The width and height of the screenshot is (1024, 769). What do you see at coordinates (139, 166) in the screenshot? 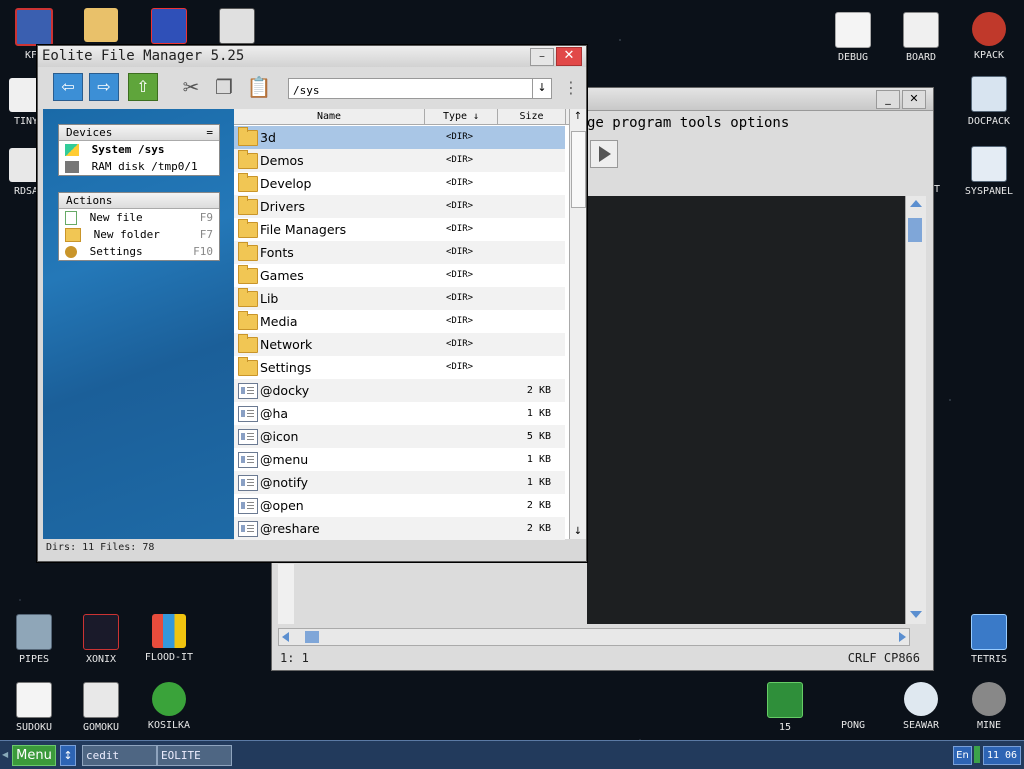
I see `device-ramdisk: RAM disk /tmp0/1` at bounding box center [139, 166].